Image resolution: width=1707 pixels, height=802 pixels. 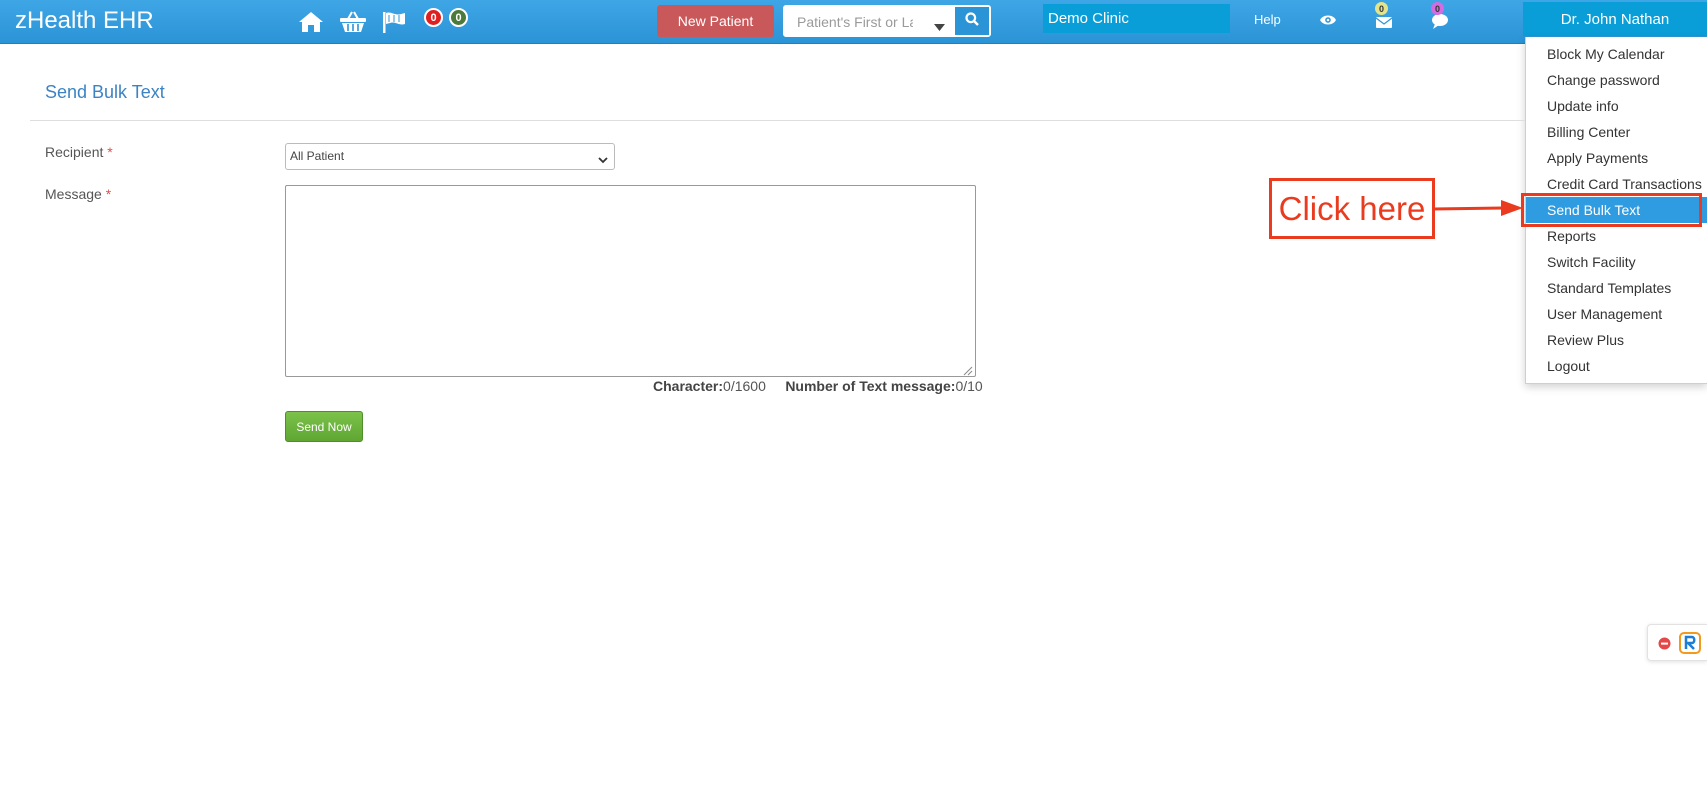 I want to click on search-type-dropdown-icon, so click(x=939, y=27).